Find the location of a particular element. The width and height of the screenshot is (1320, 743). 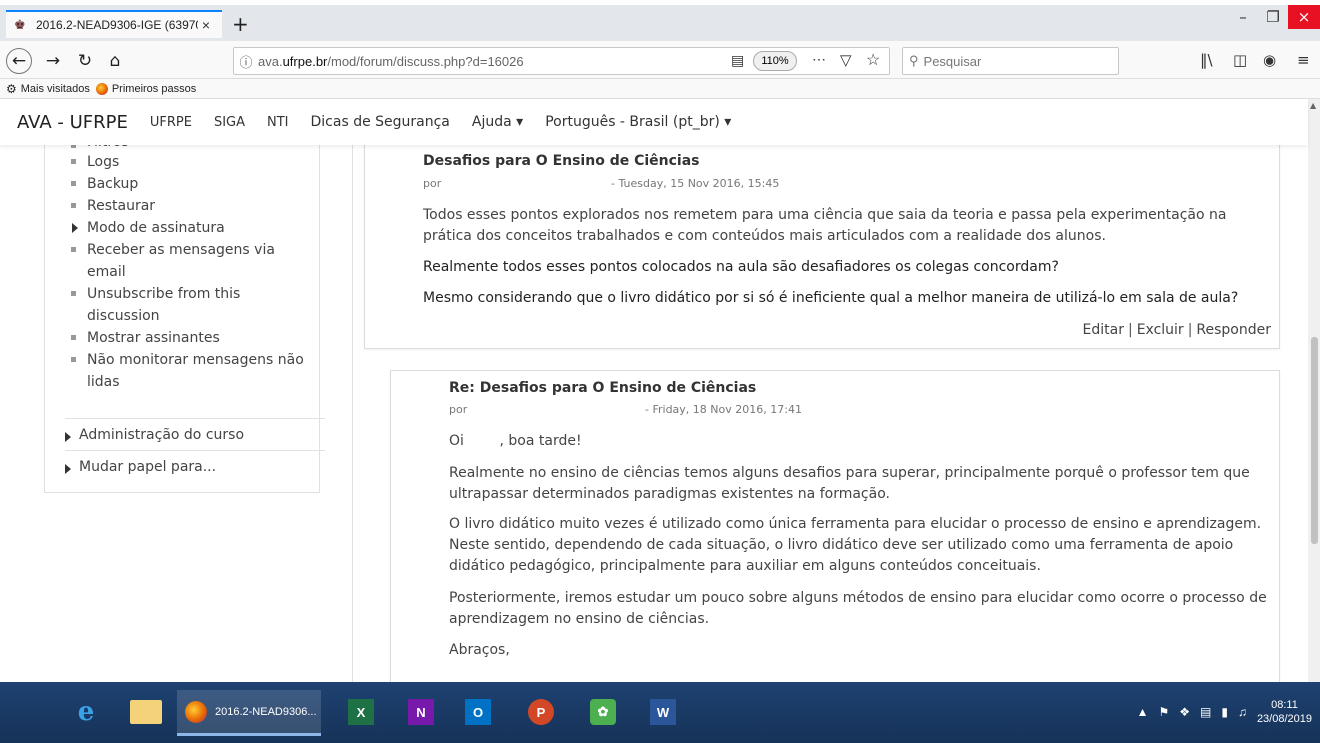

menu-icon: ≡ is located at coordinates (1303, 60).